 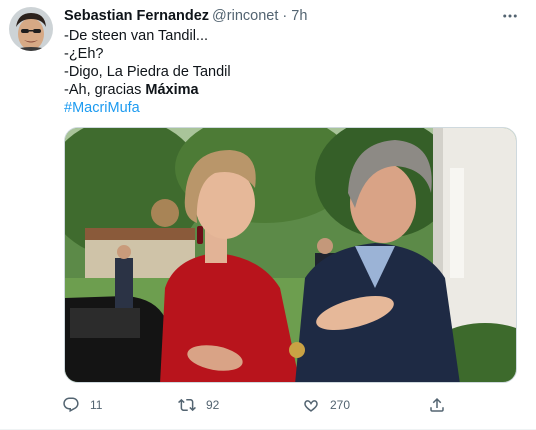 What do you see at coordinates (102, 108) in the screenshot?
I see `hashtag-link: #MacriMufa` at bounding box center [102, 108].